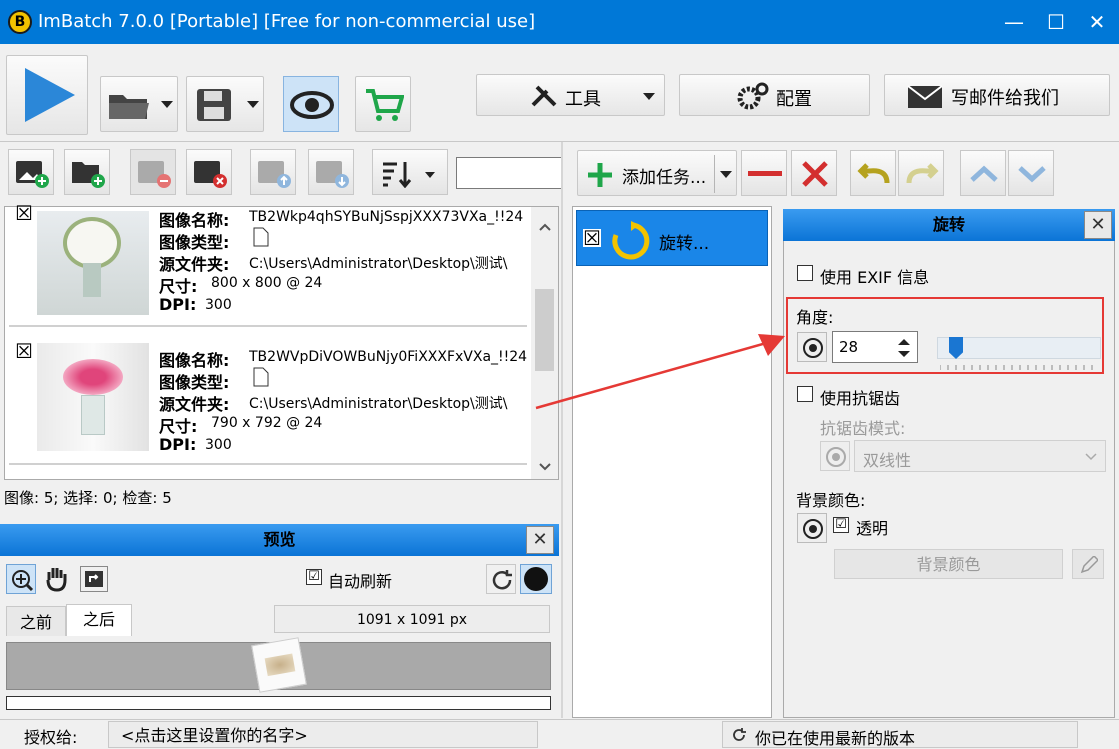 Image resolution: width=1119 pixels, height=749 pixels. Describe the element at coordinates (921, 173) in the screenshot. I see `redo-button` at that location.